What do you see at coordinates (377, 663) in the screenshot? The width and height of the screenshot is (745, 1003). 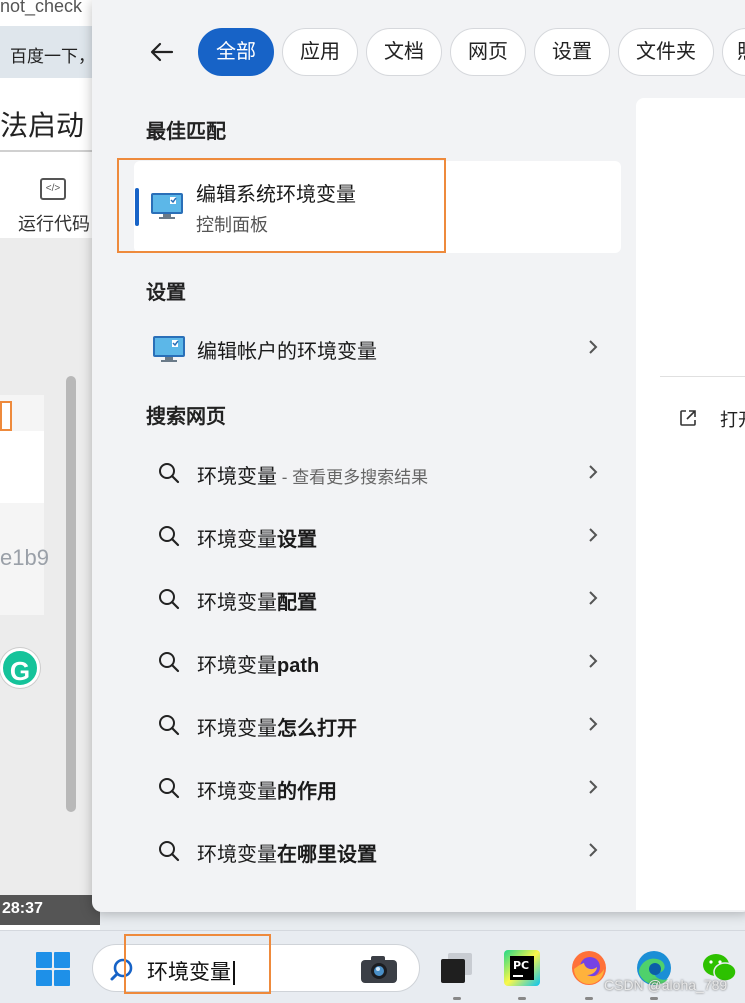 I see `web-result-row: 环境变量path` at bounding box center [377, 663].